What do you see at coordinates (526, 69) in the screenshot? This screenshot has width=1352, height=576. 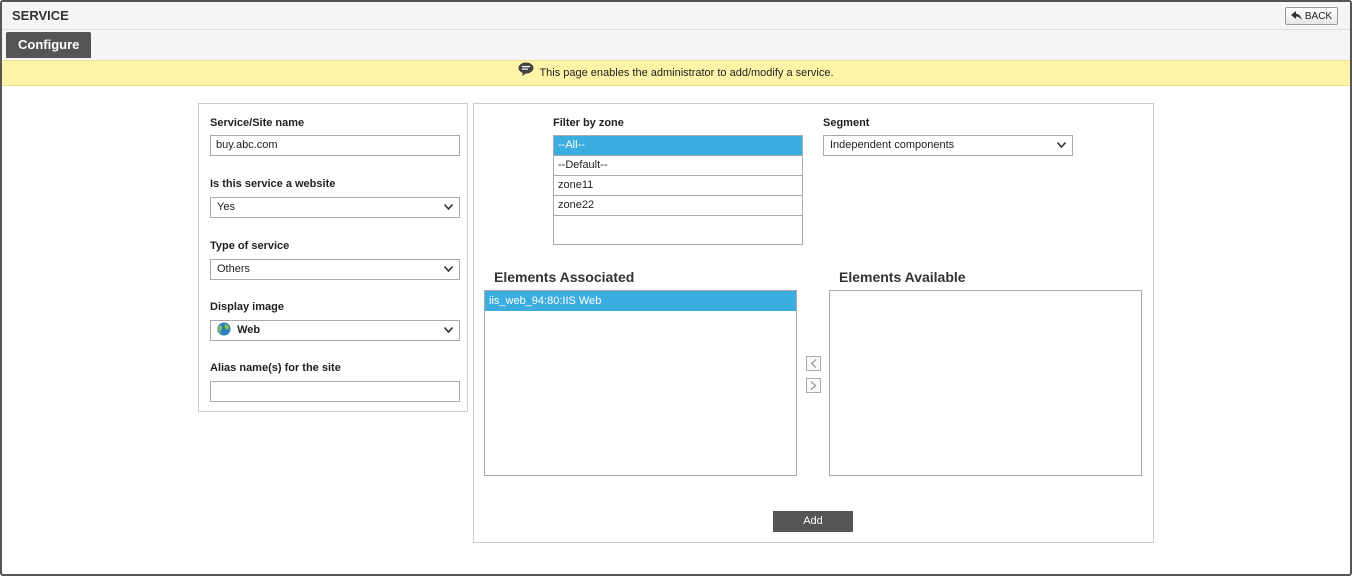 I see `speech-bubble-icon` at bounding box center [526, 69].